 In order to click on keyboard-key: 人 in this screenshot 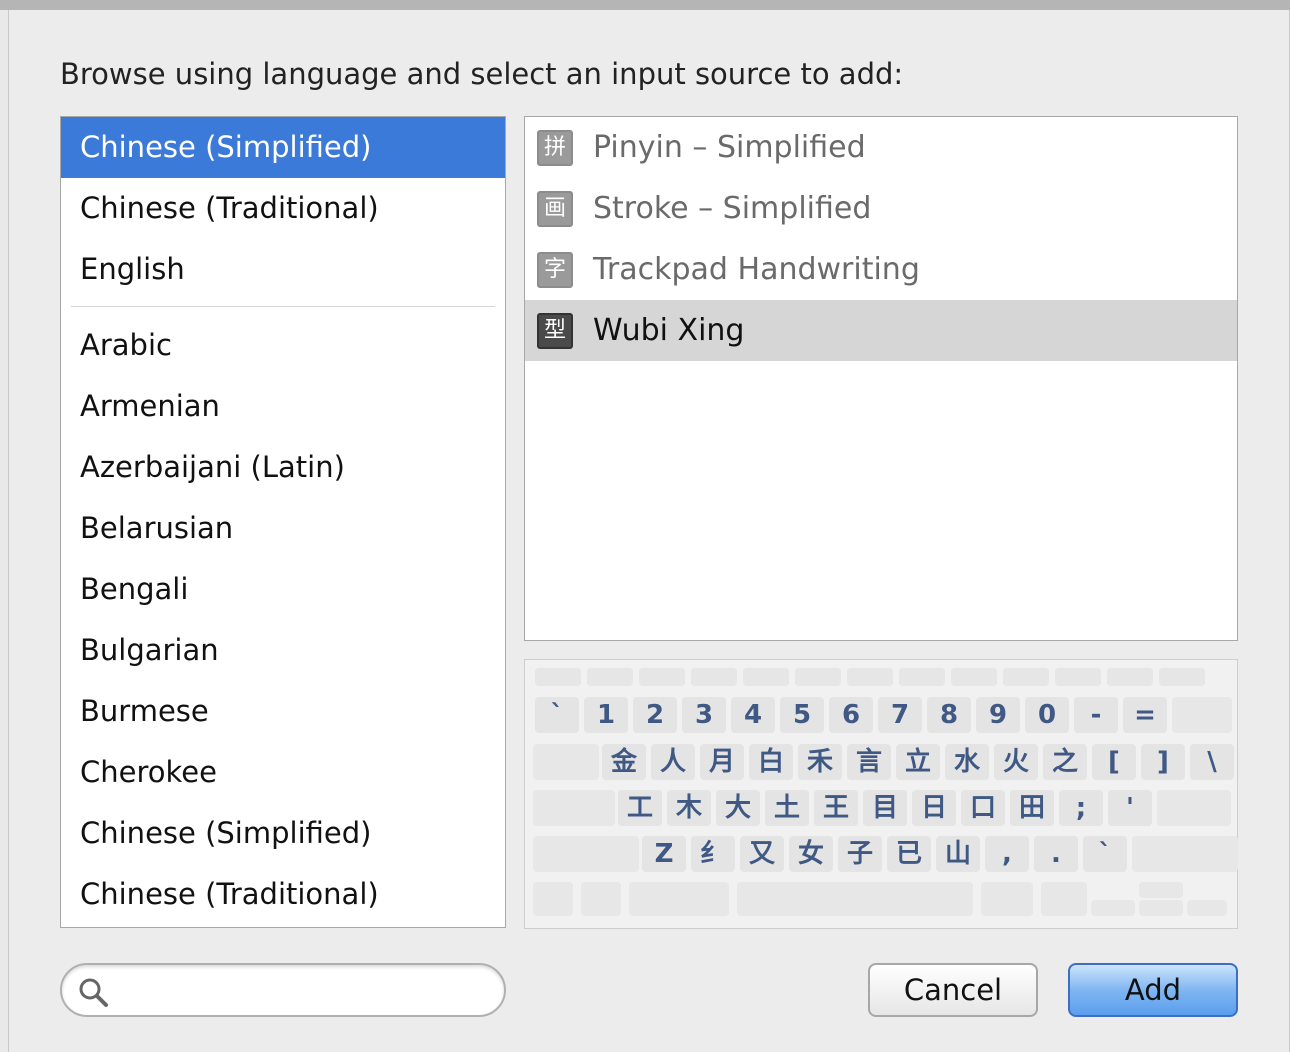, I will do `click(673, 762)`.